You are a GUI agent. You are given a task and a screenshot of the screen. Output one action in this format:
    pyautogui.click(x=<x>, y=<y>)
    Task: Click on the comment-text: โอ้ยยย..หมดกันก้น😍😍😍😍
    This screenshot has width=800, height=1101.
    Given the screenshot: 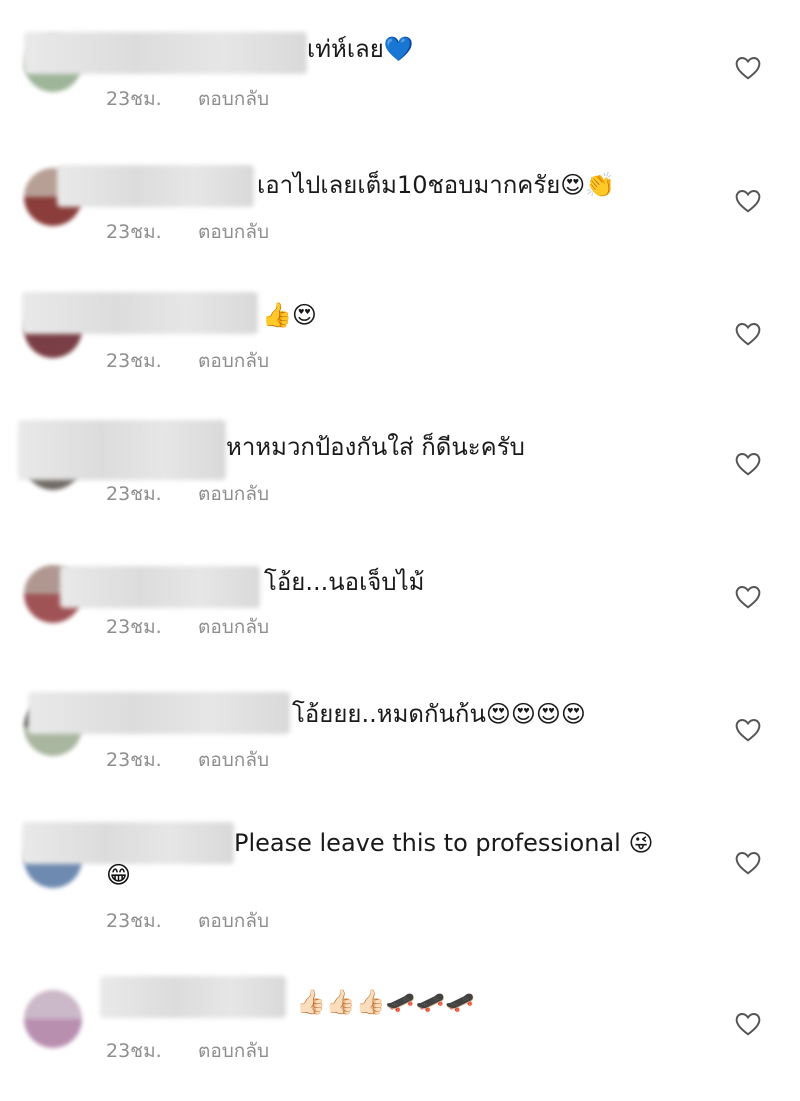 What is the action you would take?
    pyautogui.click(x=439, y=714)
    